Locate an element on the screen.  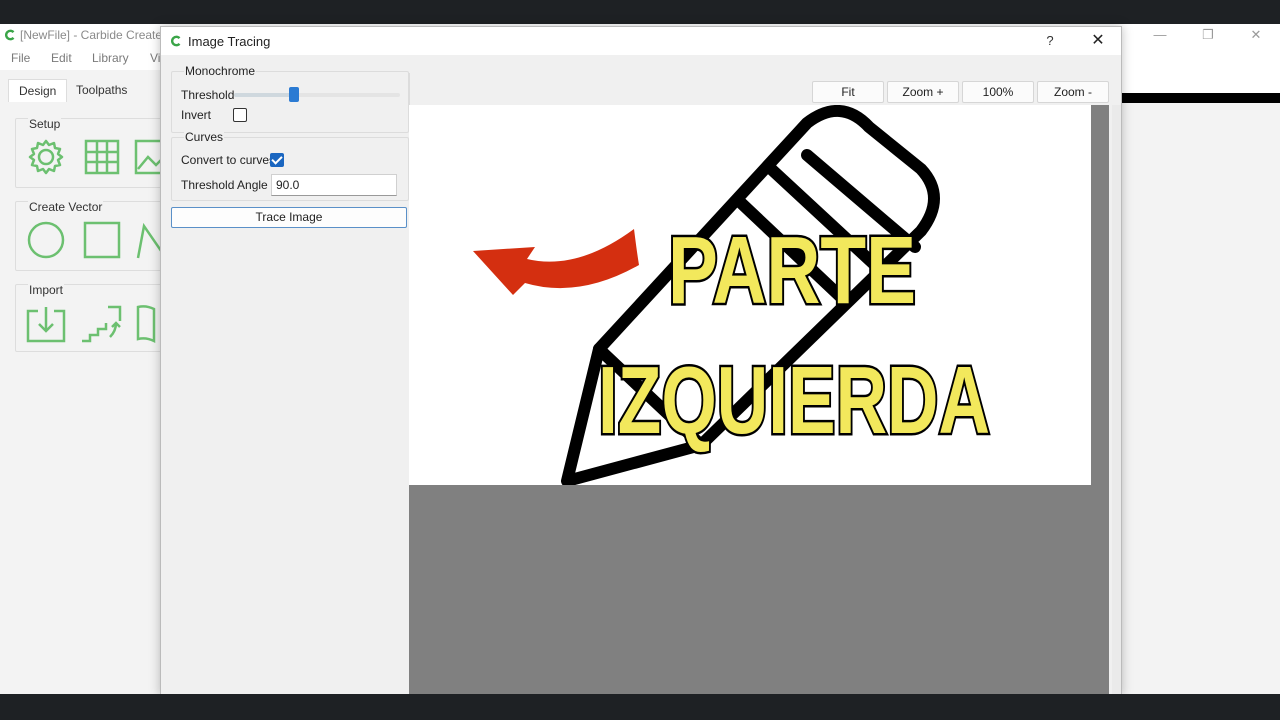
import-icon is located at coordinates (46, 323).